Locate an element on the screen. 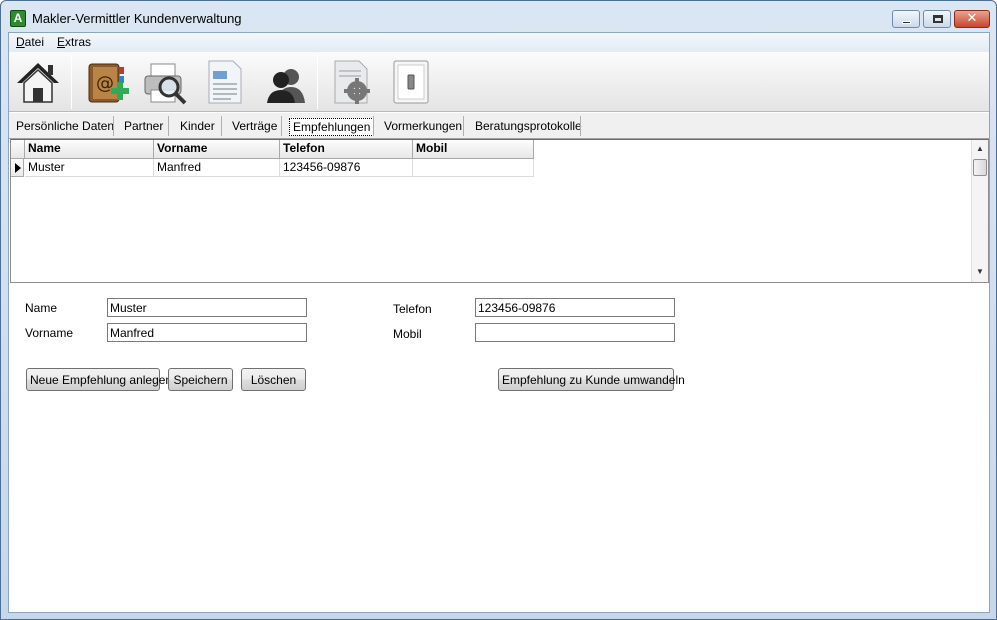 The height and width of the screenshot is (620, 997). settings-button is located at coordinates (351, 82).